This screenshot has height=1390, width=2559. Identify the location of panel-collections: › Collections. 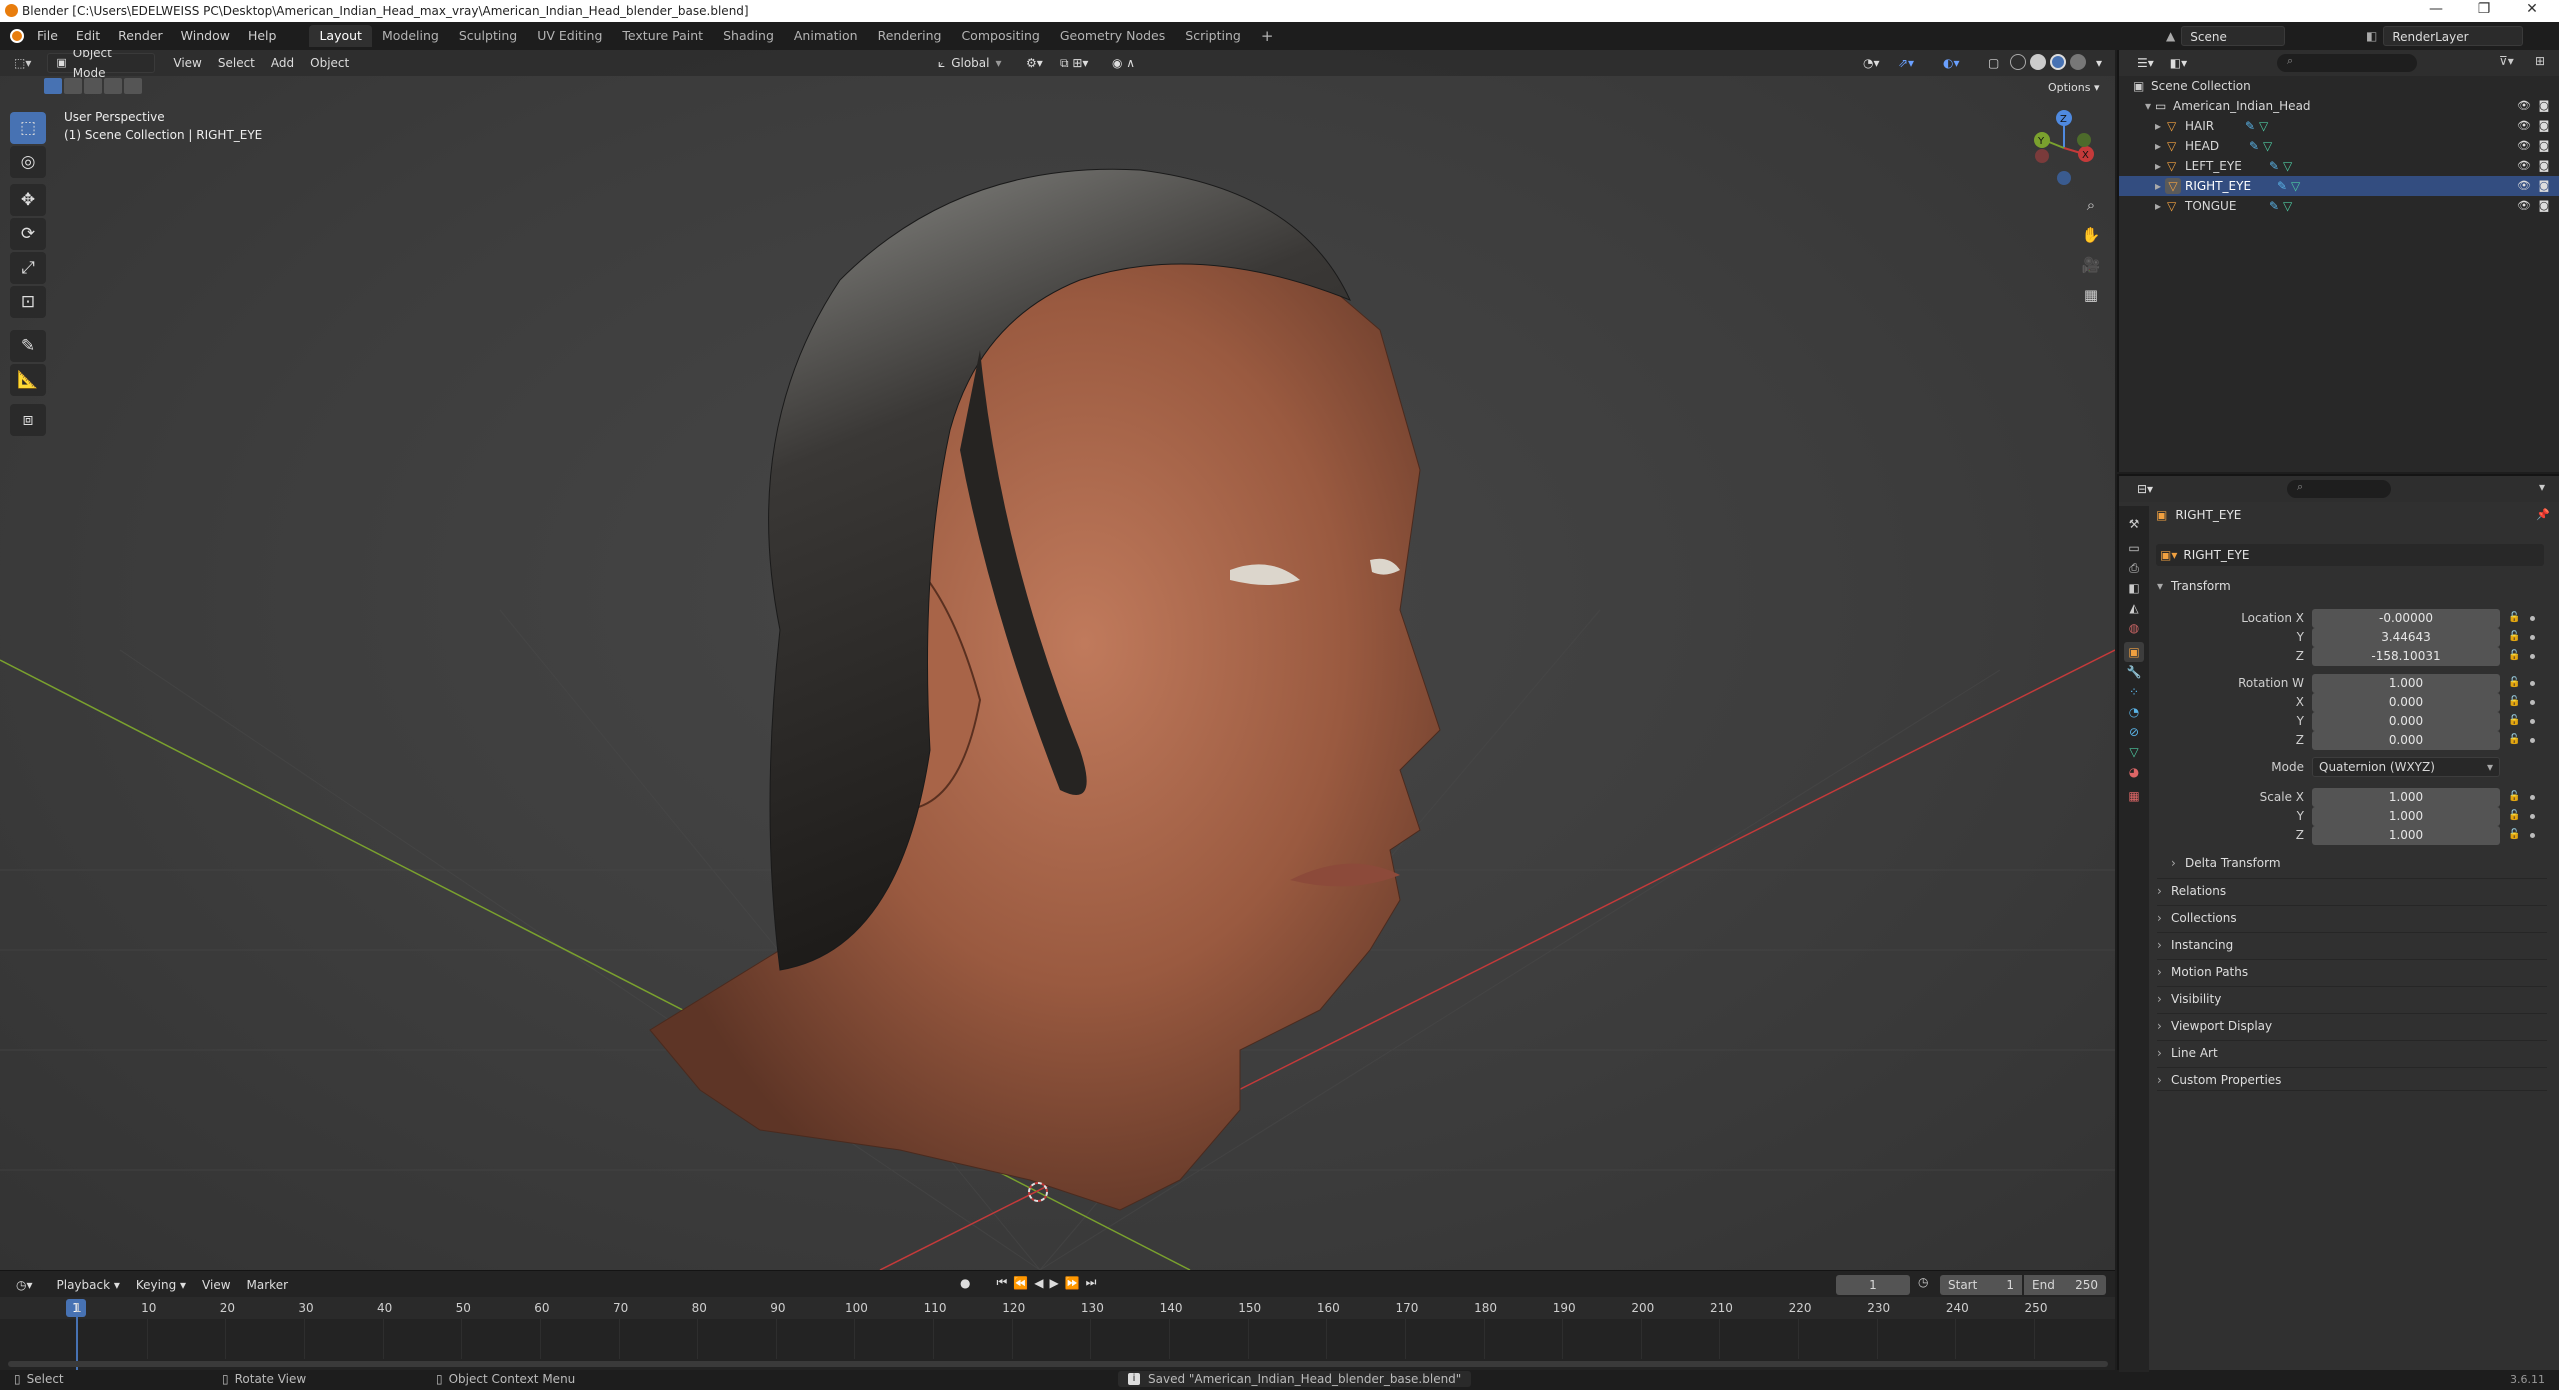
(2352, 917).